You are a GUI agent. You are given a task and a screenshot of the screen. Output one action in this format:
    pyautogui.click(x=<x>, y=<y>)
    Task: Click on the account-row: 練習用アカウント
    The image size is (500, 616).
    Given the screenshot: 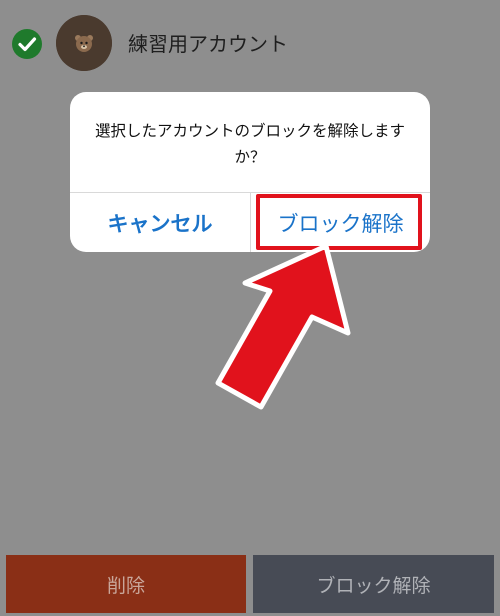 What is the action you would take?
    pyautogui.click(x=250, y=44)
    